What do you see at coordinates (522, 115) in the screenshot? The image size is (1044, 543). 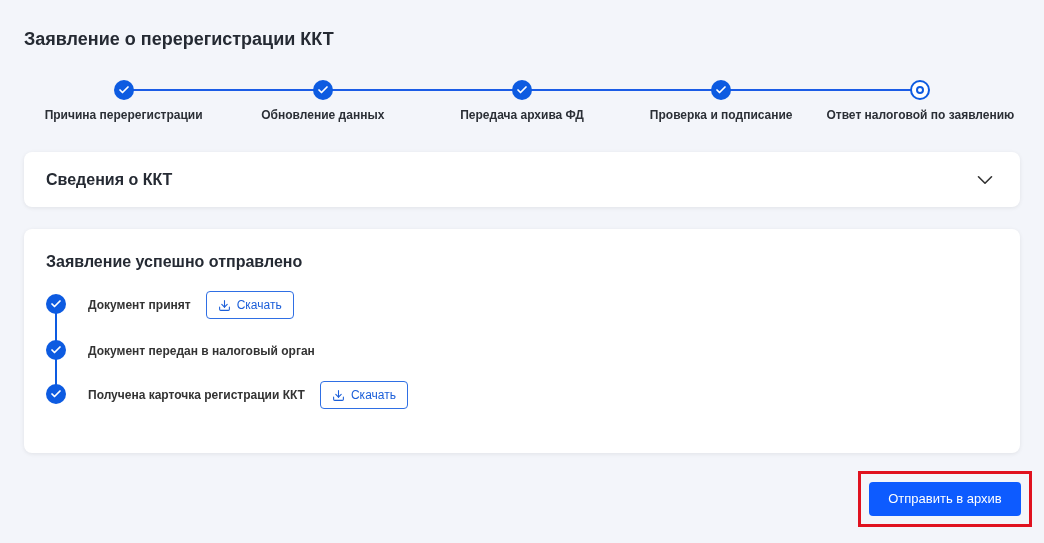 I see `step-label: Передача архива ФД` at bounding box center [522, 115].